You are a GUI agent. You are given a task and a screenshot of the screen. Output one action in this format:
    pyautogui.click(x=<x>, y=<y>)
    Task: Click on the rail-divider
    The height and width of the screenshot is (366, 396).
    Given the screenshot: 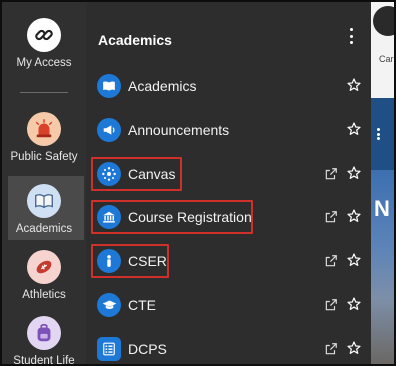 What is the action you would take?
    pyautogui.click(x=44, y=92)
    